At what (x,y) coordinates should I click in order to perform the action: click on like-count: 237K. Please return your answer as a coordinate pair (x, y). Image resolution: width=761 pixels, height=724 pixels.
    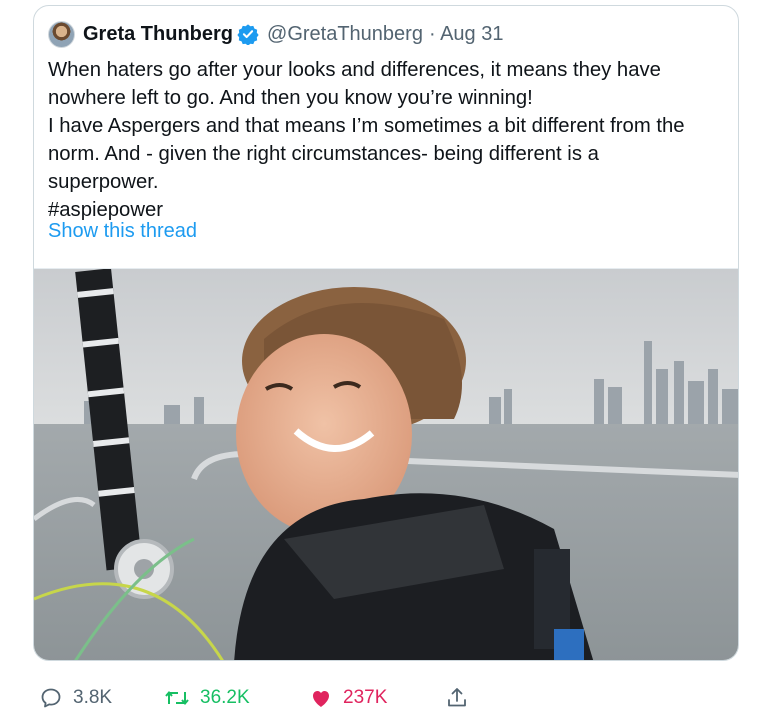
    Looking at the image, I should click on (365, 697).